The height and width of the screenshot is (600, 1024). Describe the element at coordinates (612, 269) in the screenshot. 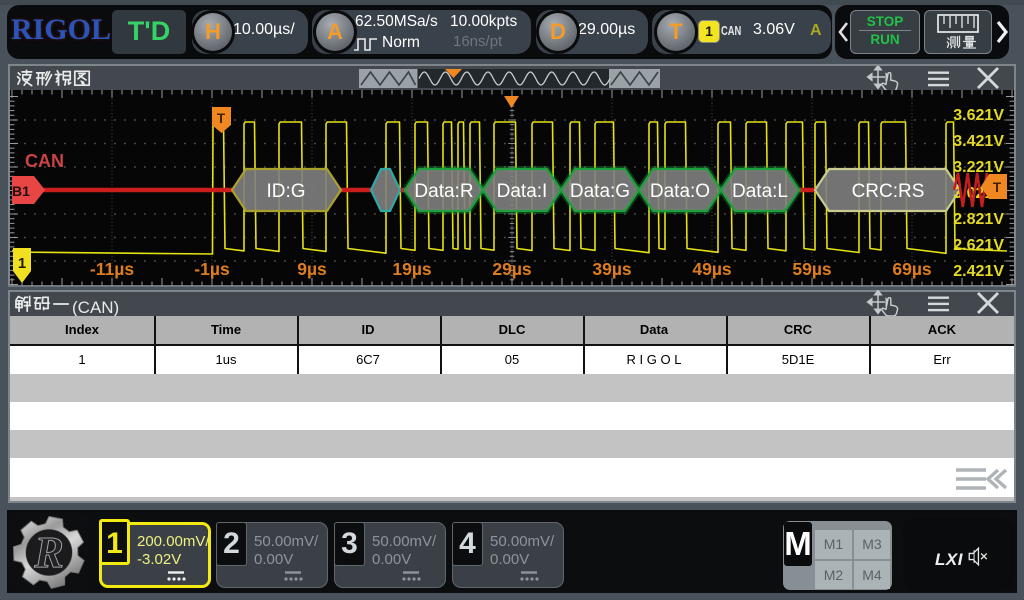

I see `svg-text: 39µs` at that location.